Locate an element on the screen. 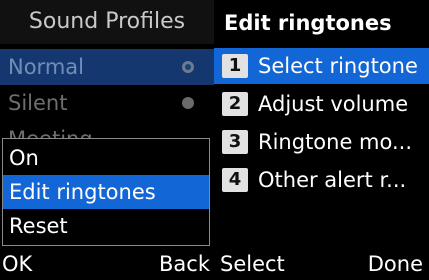 The width and height of the screenshot is (429, 280). softkey-ok: OK is located at coordinates (17, 263).